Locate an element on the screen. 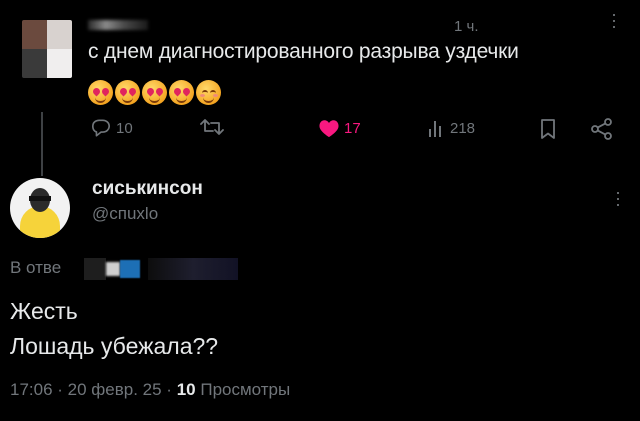  parent-author-name-redacted is located at coordinates (118, 25).